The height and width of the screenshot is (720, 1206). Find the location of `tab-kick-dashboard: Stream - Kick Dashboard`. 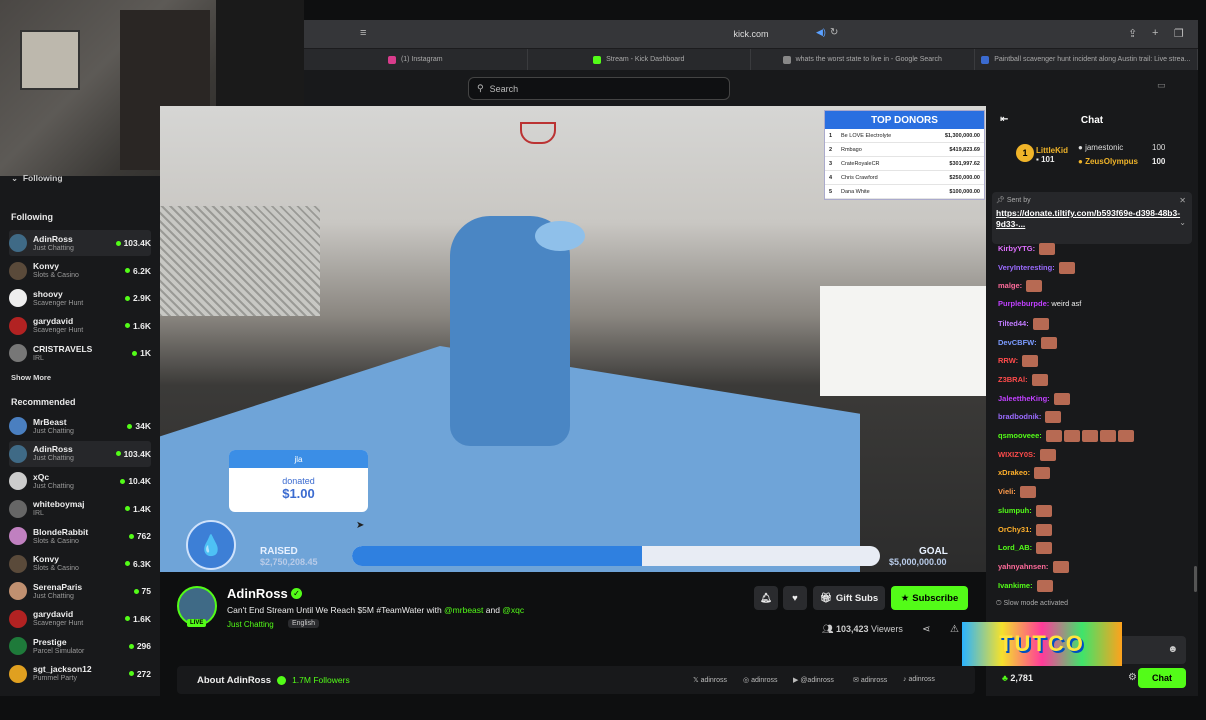

tab-kick-dashboard: Stream - Kick Dashboard is located at coordinates (639, 59).